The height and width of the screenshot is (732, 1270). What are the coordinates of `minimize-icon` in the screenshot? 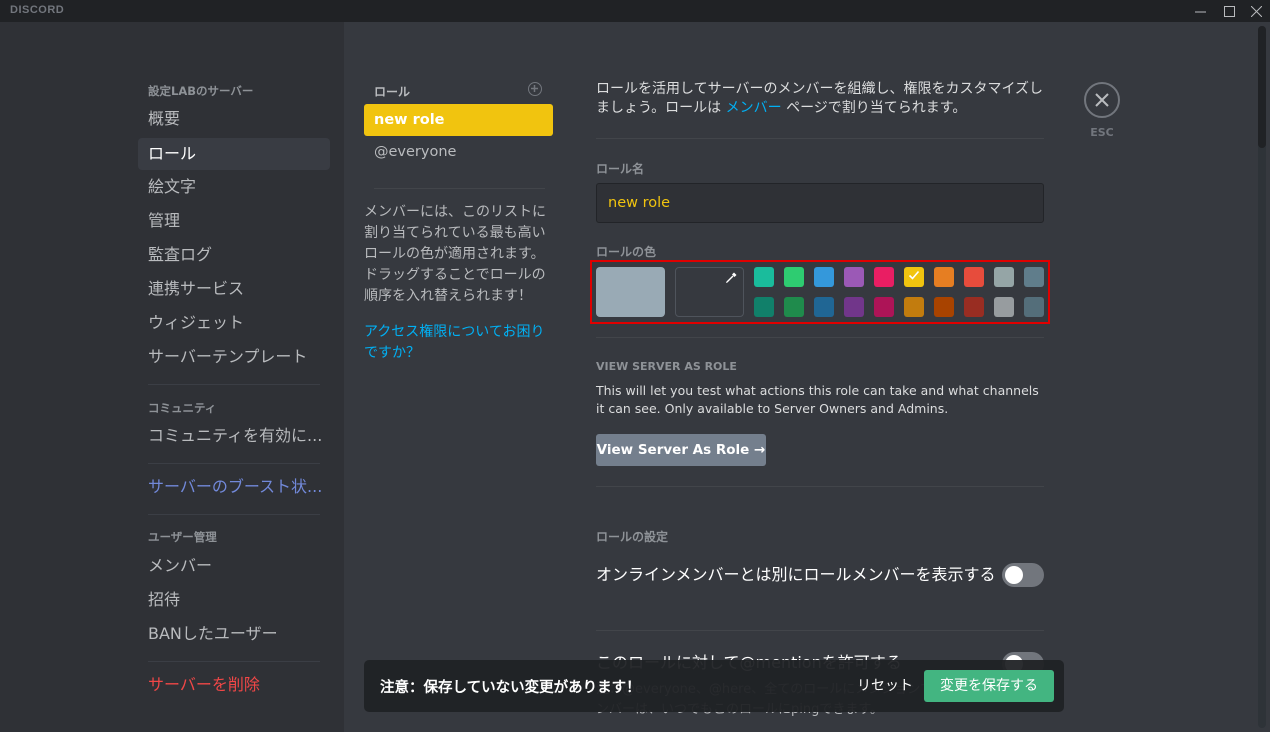 It's located at (1200, 11).